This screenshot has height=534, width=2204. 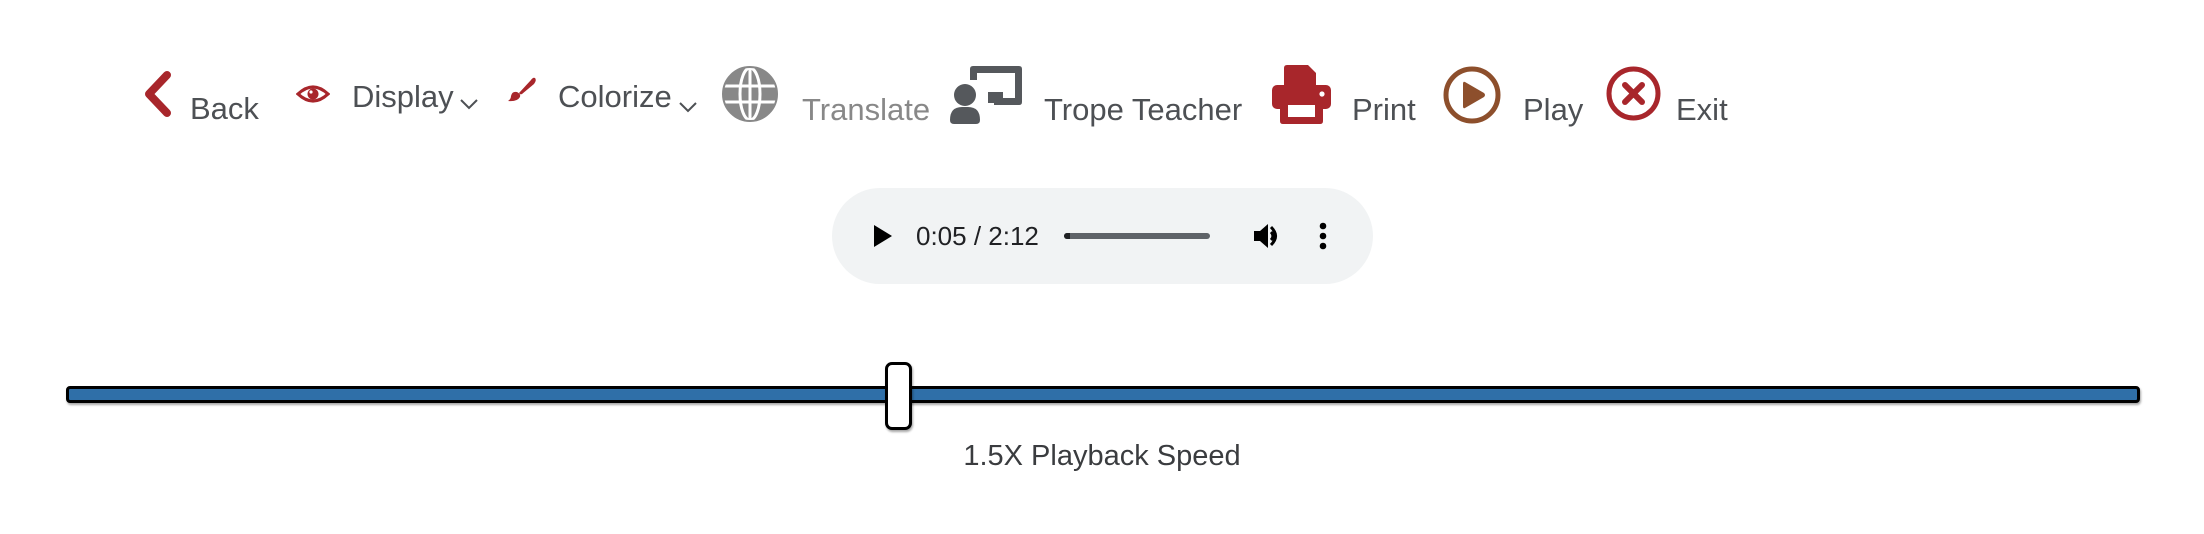 What do you see at coordinates (157, 94) in the screenshot?
I see `chevron-left-icon` at bounding box center [157, 94].